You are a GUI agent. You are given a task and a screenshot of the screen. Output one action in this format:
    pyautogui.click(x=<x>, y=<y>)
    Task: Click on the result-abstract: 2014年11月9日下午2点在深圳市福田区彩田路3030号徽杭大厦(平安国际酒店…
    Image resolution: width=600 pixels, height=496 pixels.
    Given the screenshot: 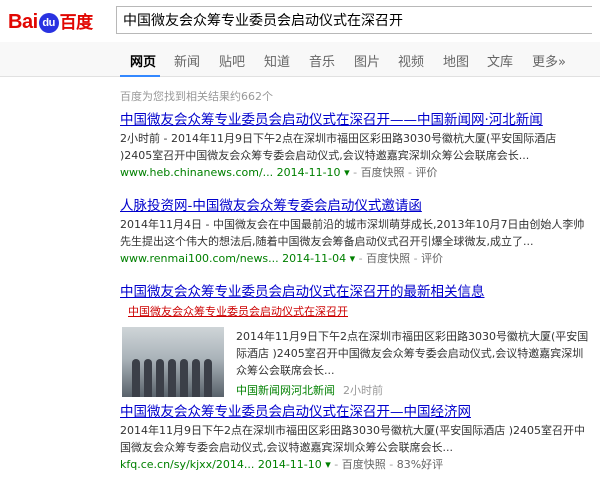 What is the action you would take?
    pyautogui.click(x=353, y=439)
    